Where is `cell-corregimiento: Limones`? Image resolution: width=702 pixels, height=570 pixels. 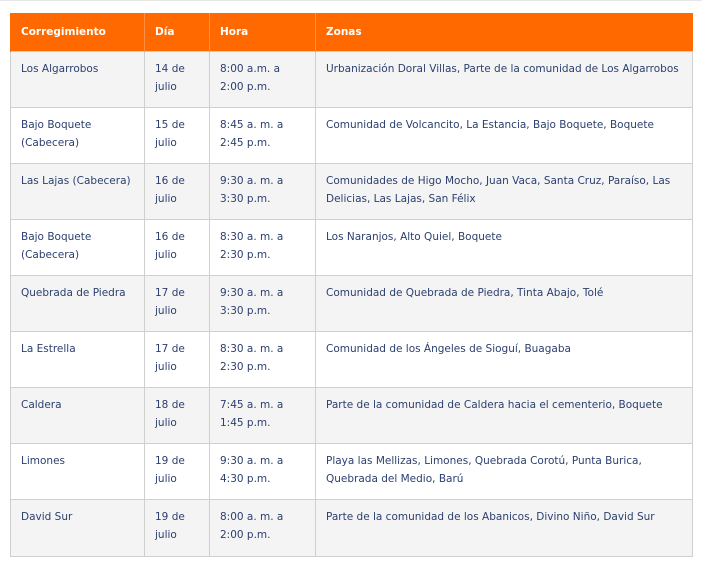 cell-corregimiento: Limones is located at coordinates (77, 471).